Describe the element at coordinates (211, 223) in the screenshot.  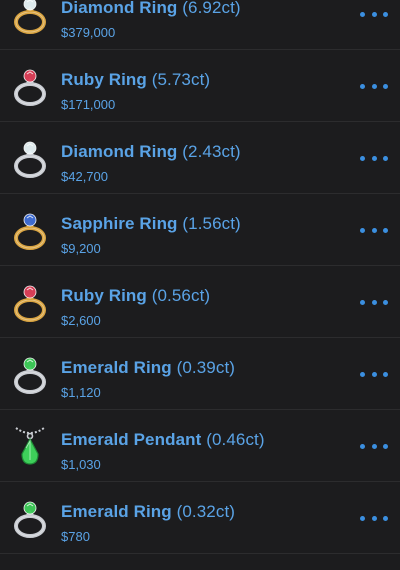
I see `item-weight: (1.56ct)` at that location.